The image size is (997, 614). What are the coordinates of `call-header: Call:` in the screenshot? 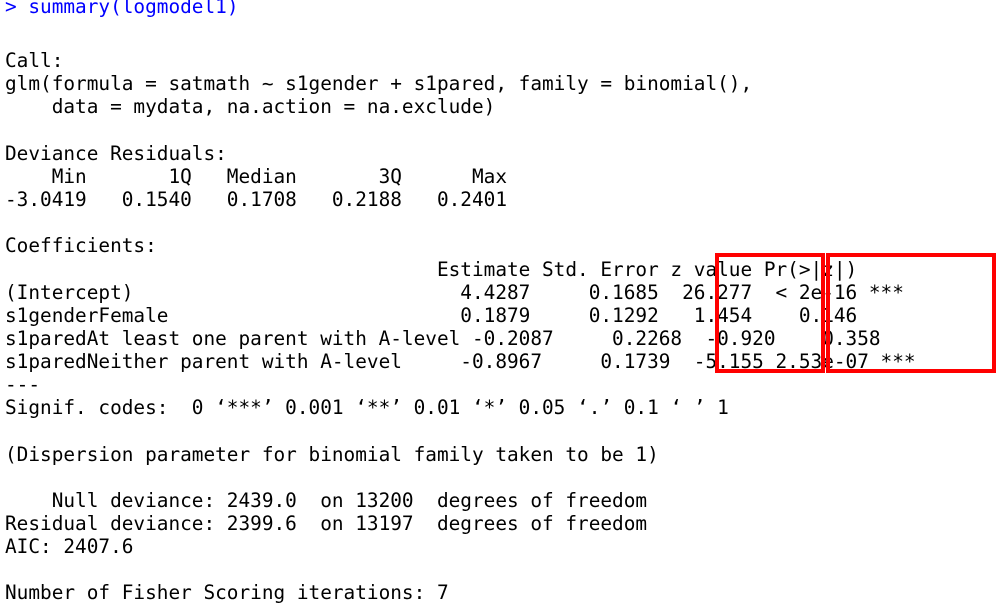 It's located at (34, 60).